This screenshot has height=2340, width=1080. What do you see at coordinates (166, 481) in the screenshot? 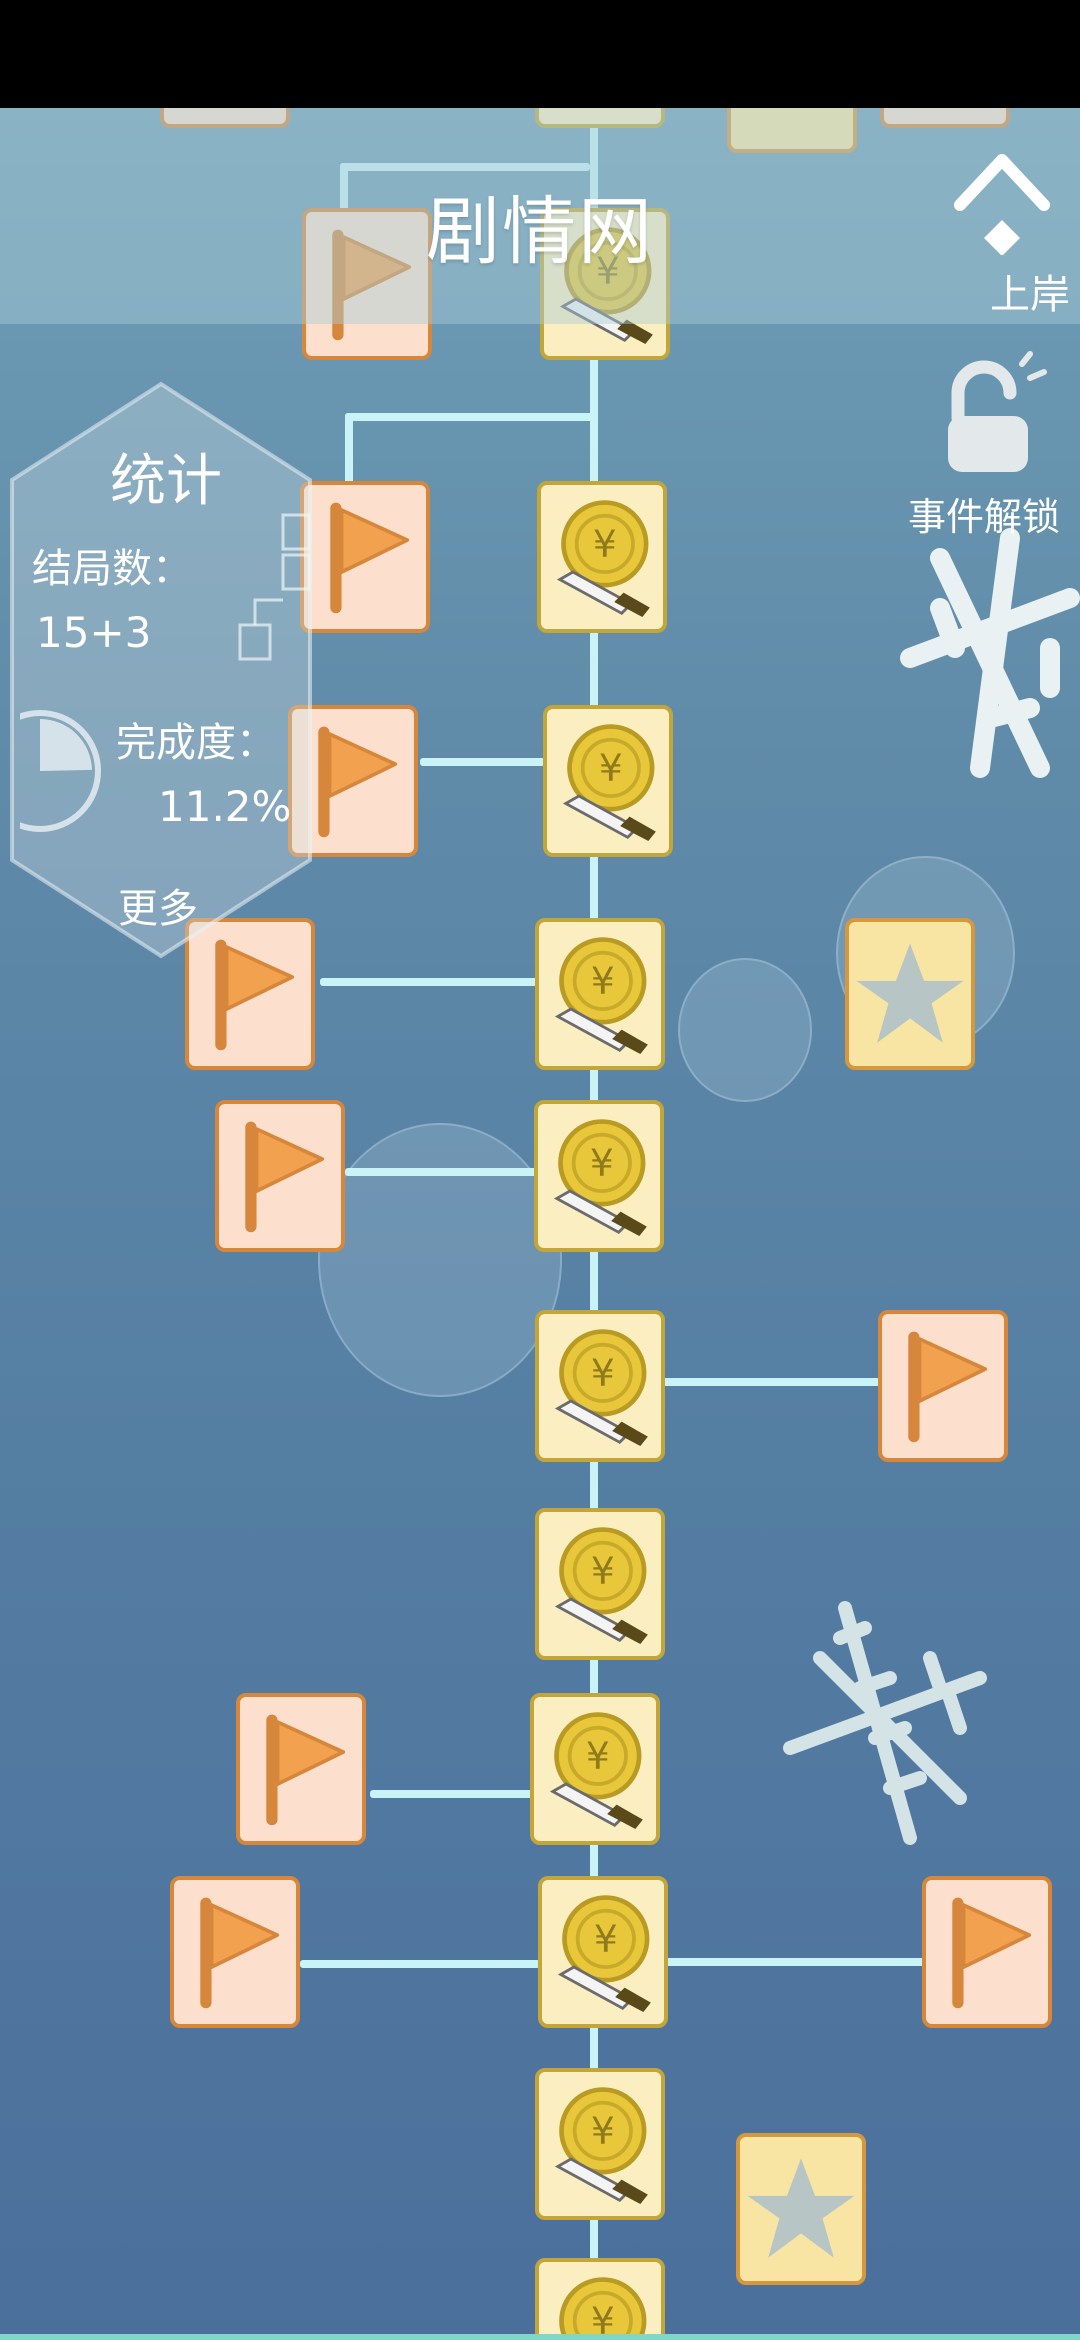
I see `stats-title: 统计` at bounding box center [166, 481].